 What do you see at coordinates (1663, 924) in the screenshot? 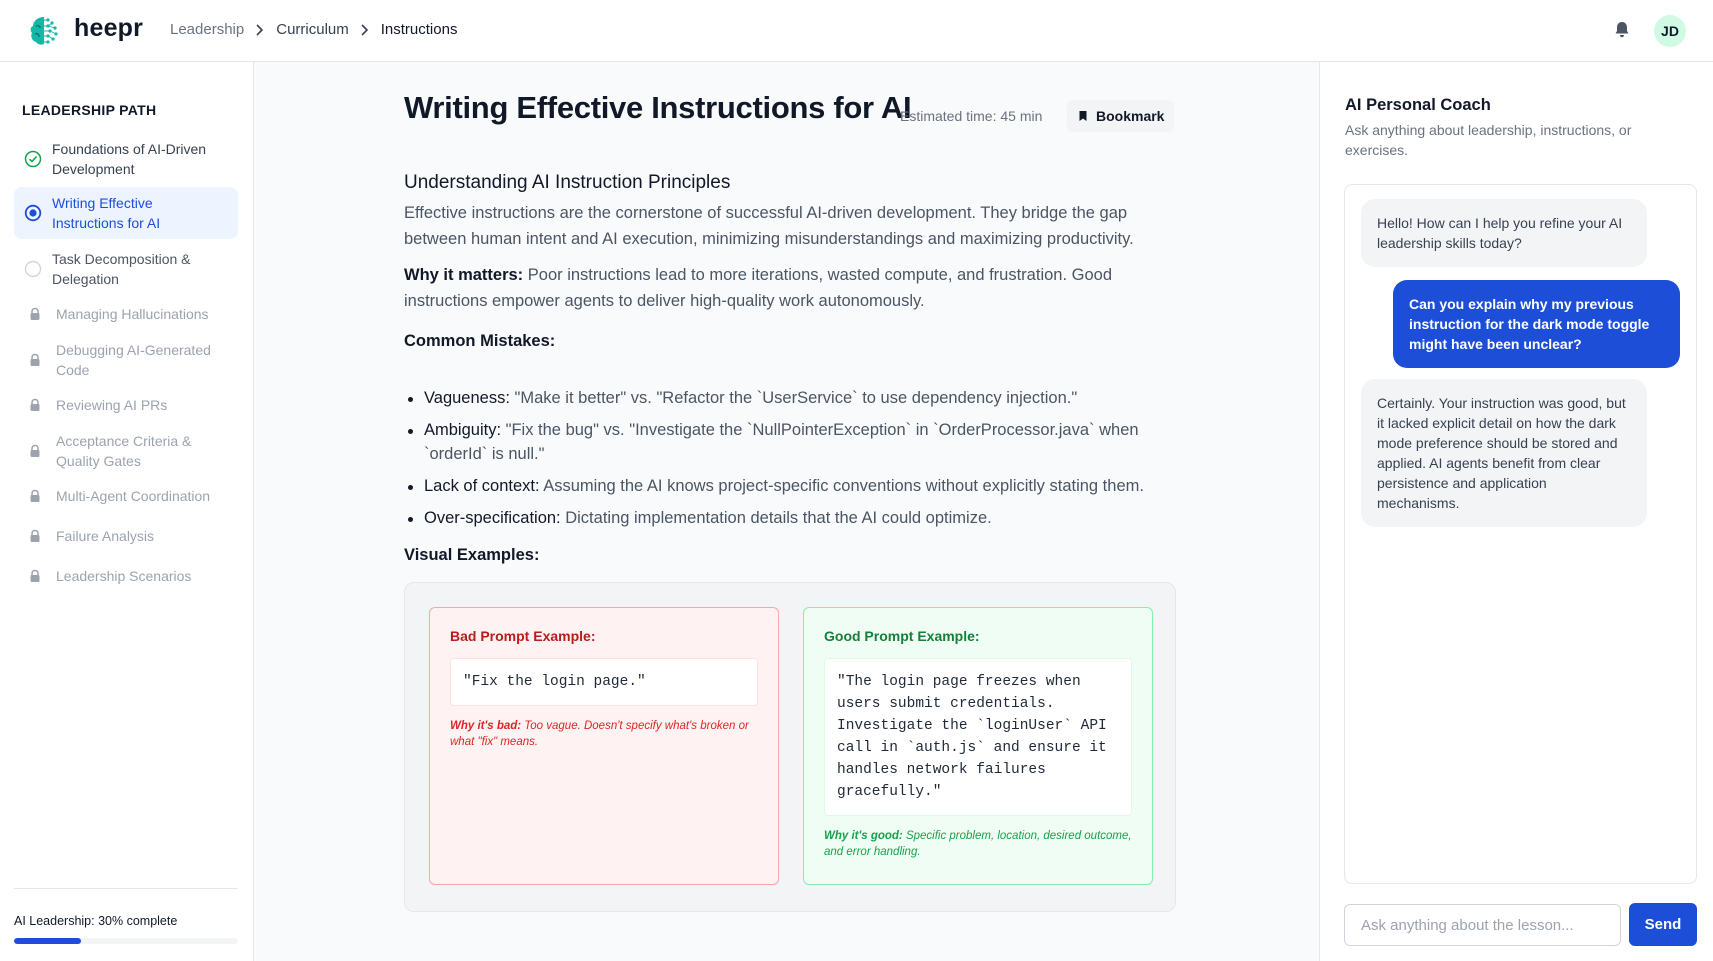
I see `send-button: Send` at bounding box center [1663, 924].